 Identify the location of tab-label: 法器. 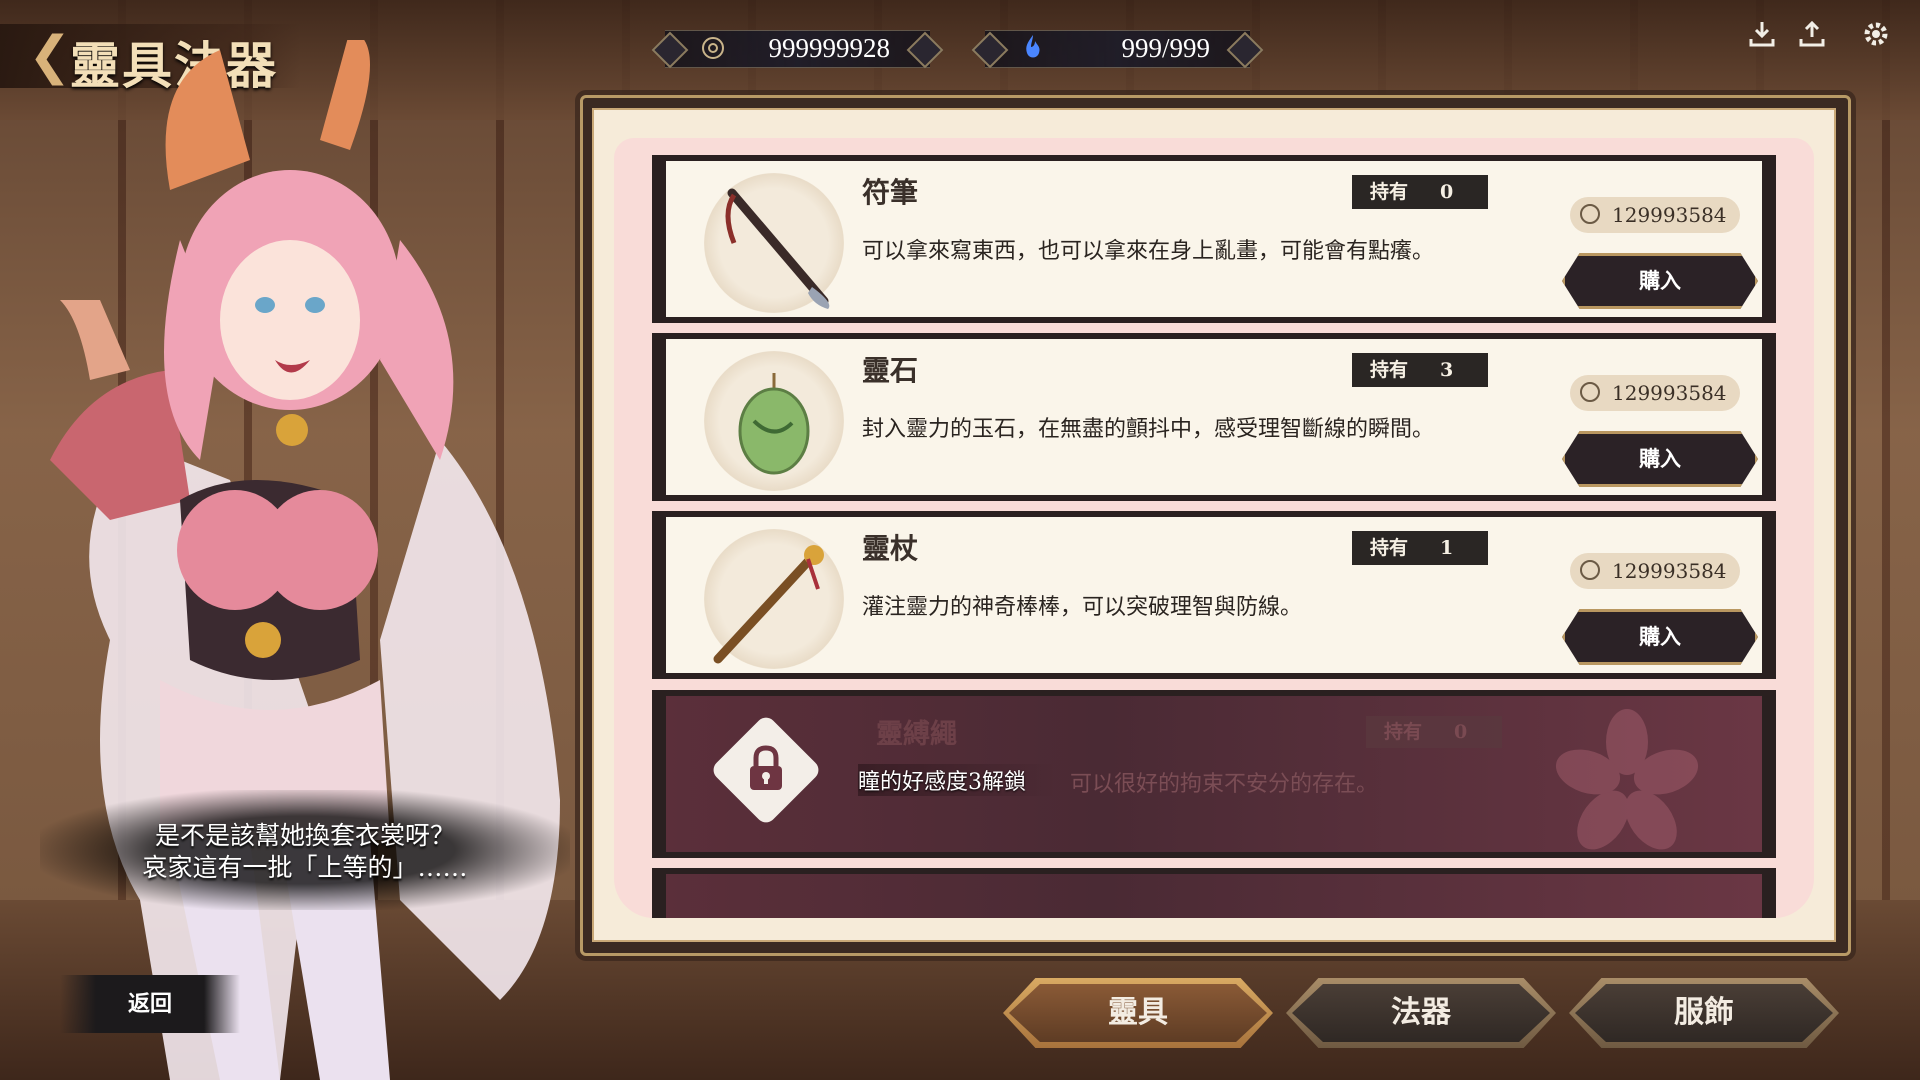
(1421, 1012).